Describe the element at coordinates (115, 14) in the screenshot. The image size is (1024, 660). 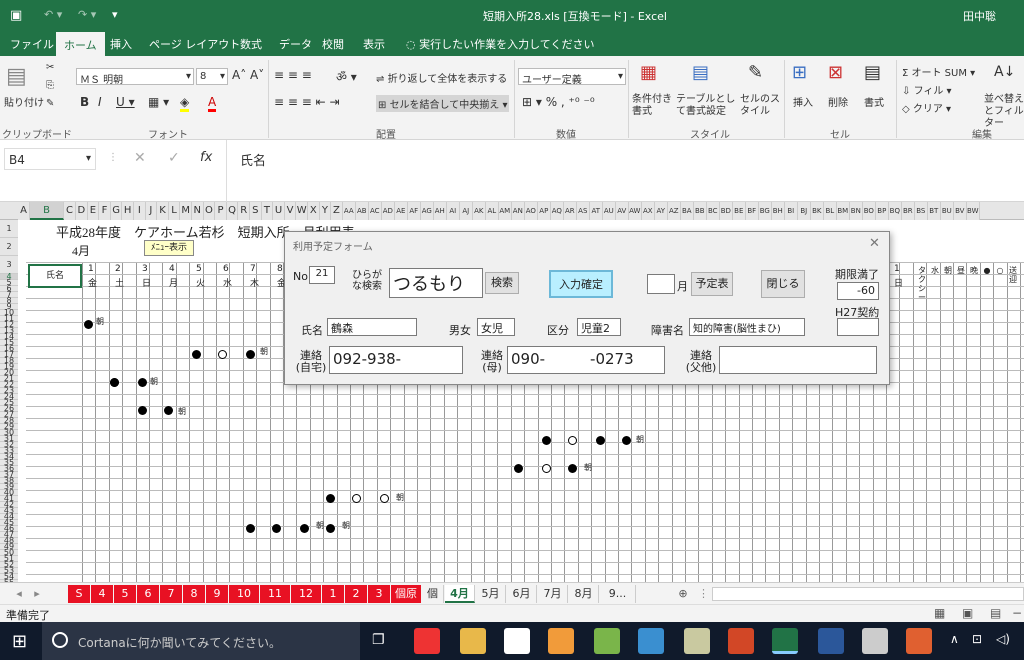
I see `customize-qat-icon: ▾` at that location.